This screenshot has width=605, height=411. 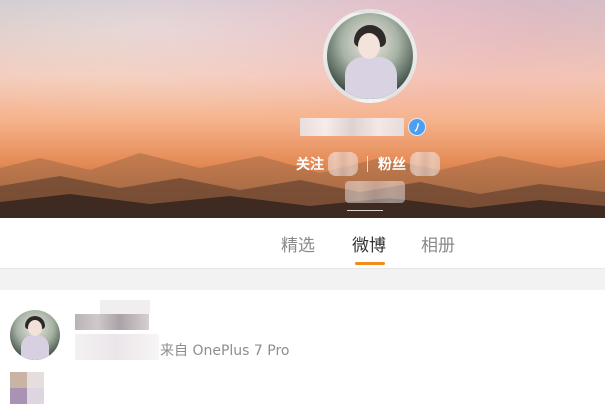 I want to click on post-text-redacted, so click(x=27, y=388).